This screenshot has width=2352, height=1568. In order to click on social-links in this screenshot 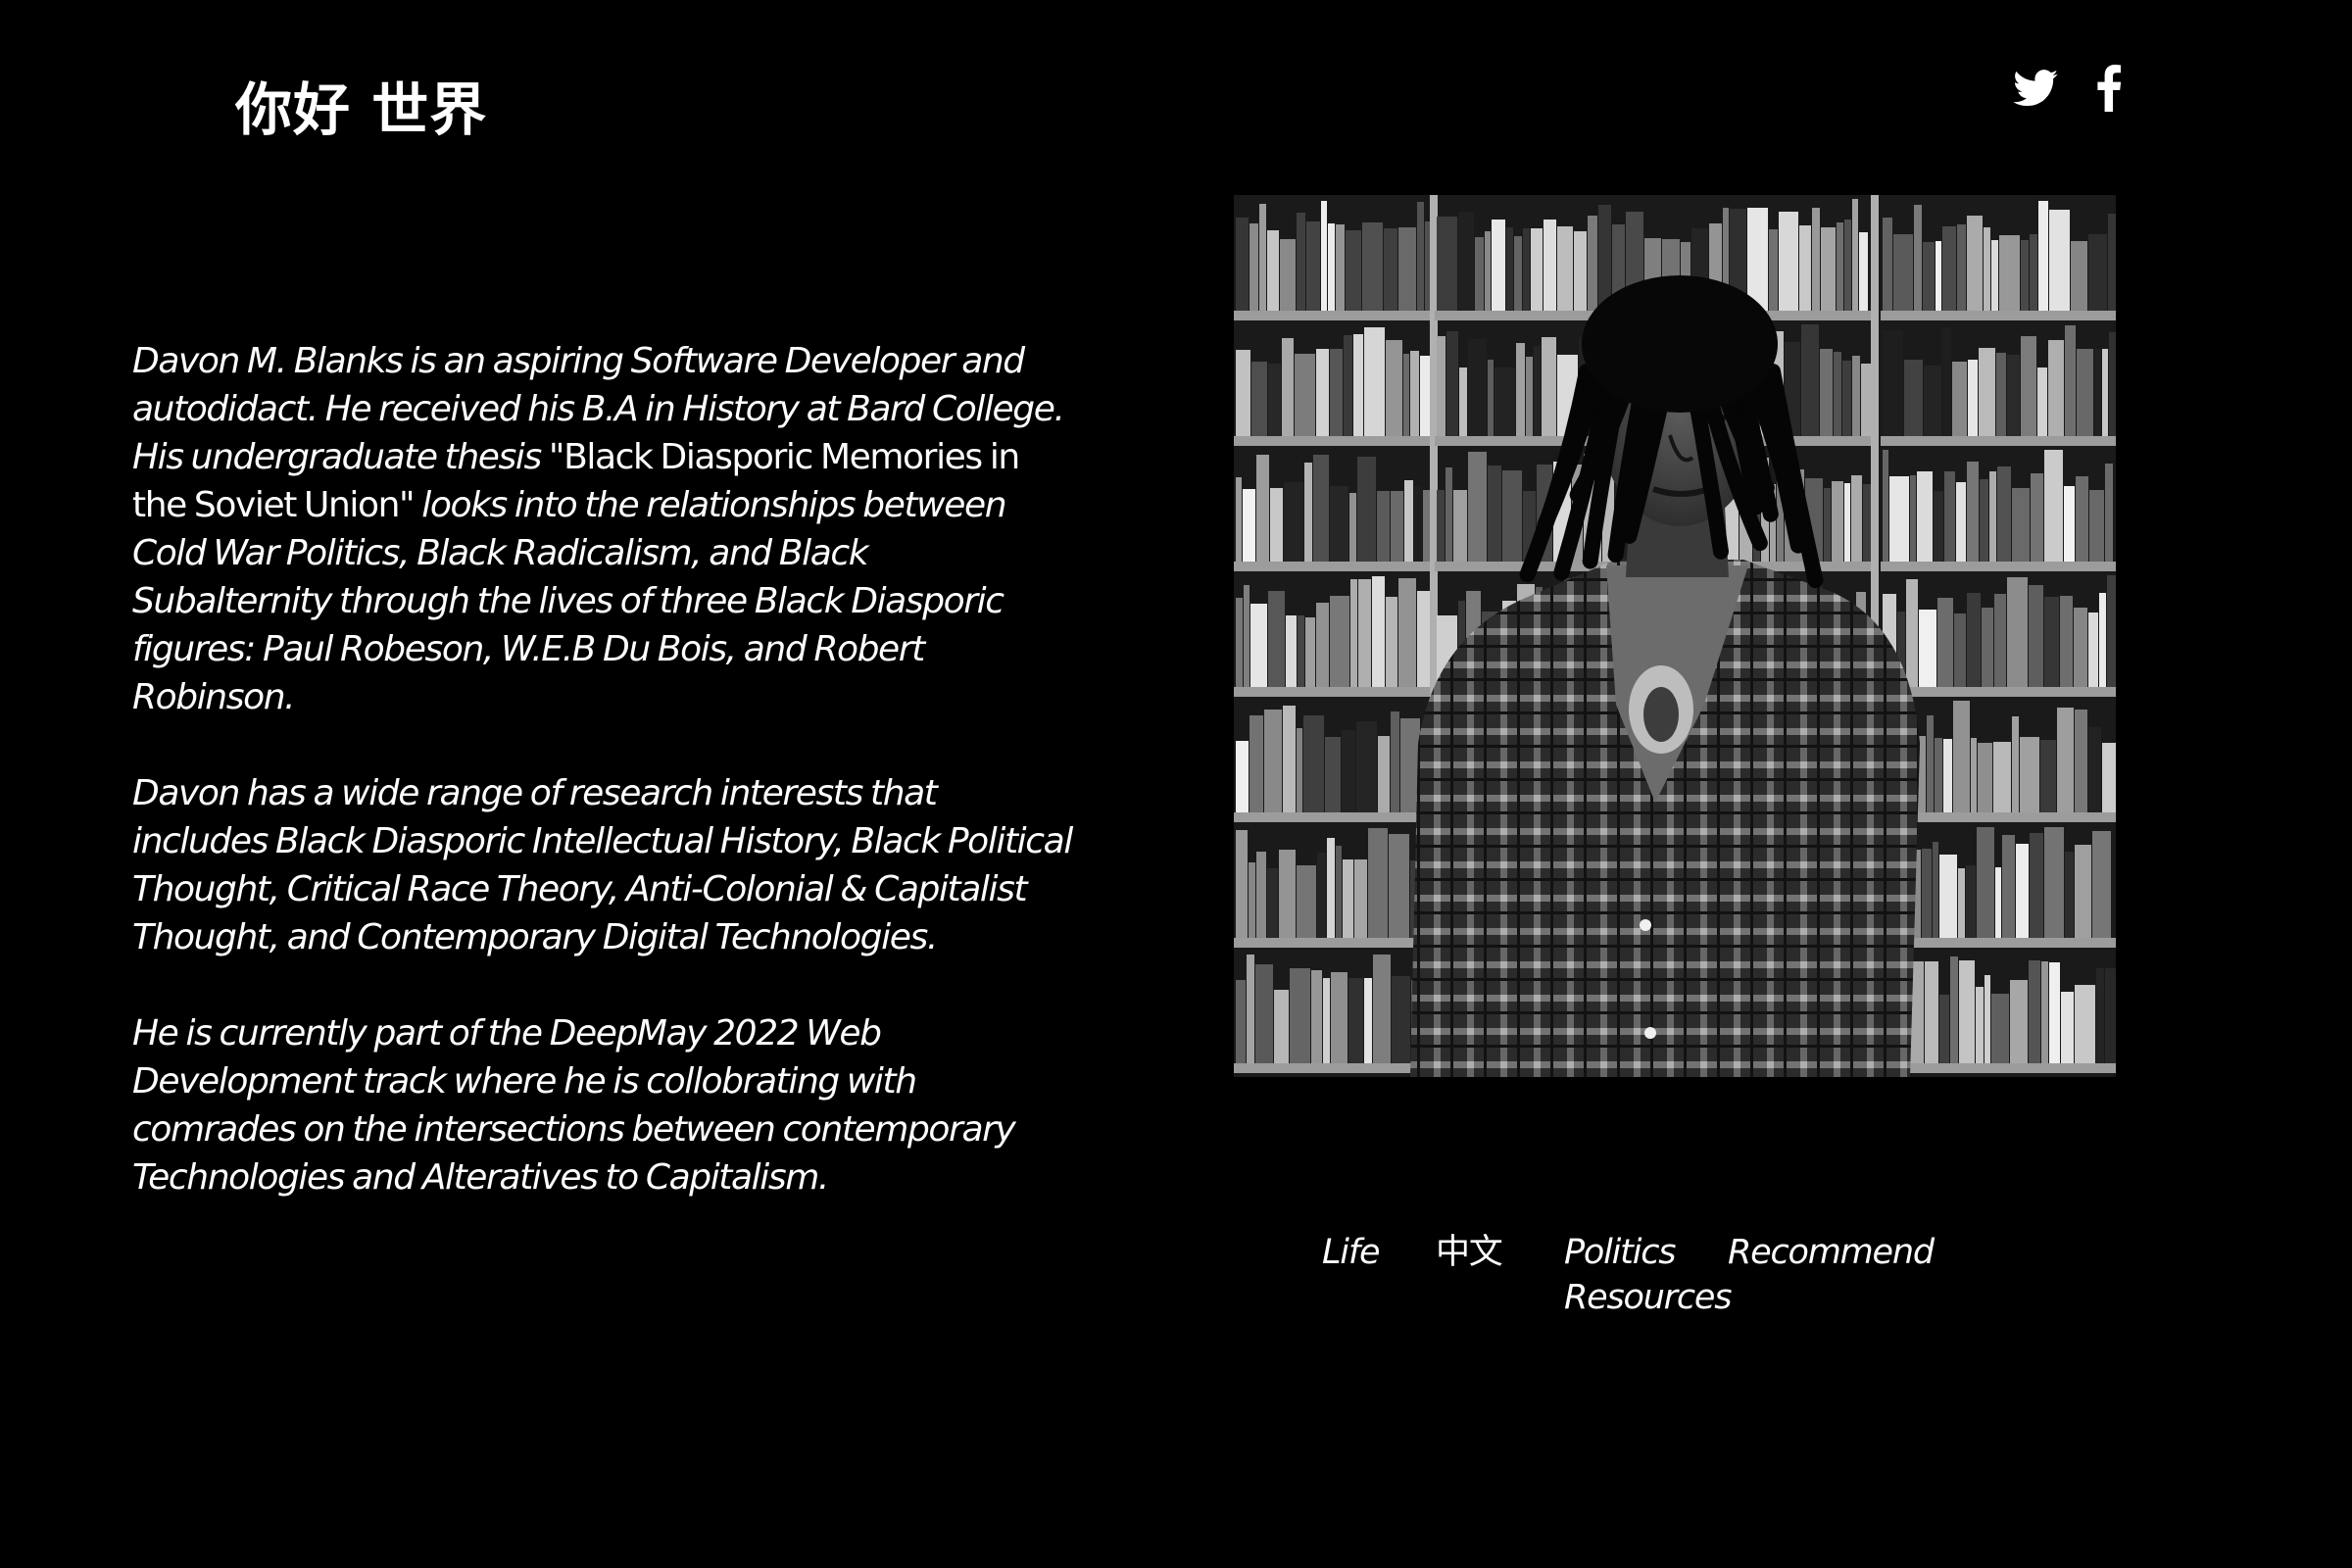, I will do `click(2067, 88)`.